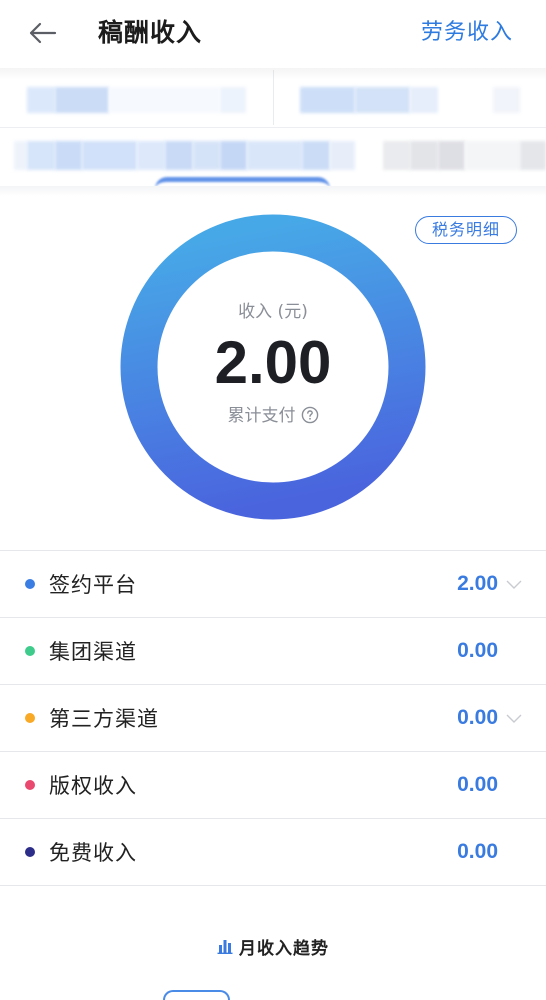 The height and width of the screenshot is (1000, 546). What do you see at coordinates (273, 312) in the screenshot?
I see `income-label: 收入 (元)` at bounding box center [273, 312].